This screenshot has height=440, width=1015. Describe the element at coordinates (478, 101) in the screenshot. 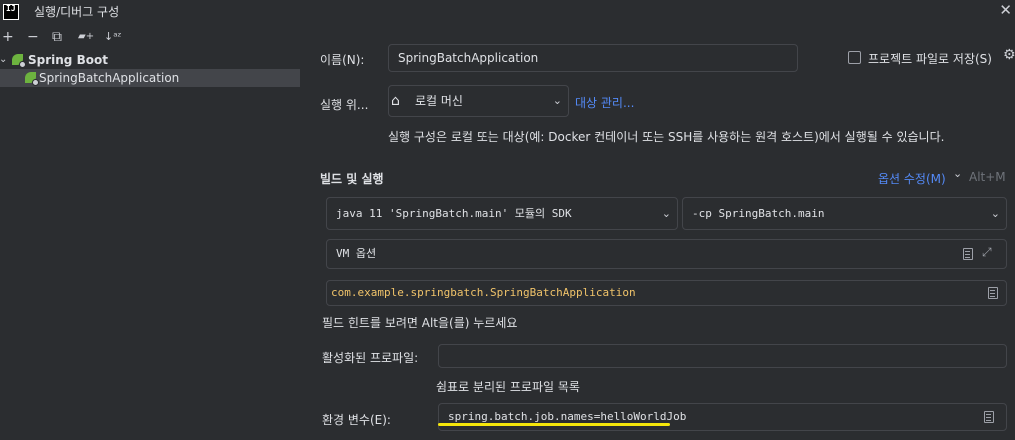

I see `run-on-dropdown: ⌂ 로컬 머신 ⌄` at that location.